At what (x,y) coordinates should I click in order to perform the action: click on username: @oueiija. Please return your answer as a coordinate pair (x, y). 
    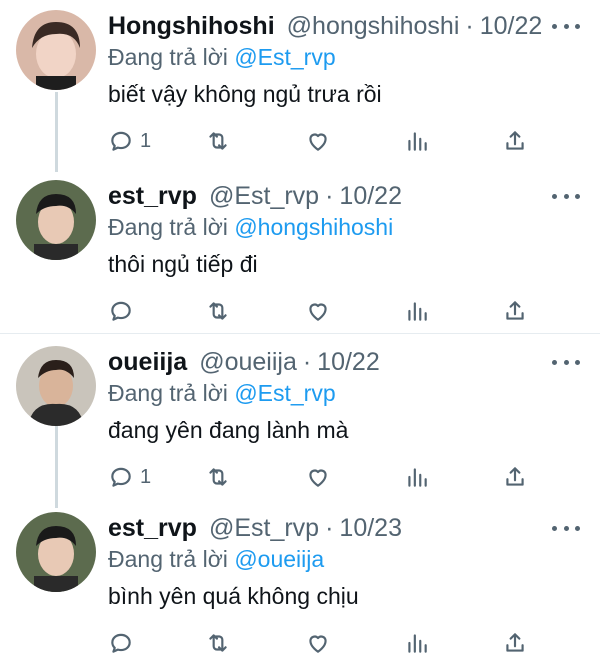
    Looking at the image, I should click on (248, 362).